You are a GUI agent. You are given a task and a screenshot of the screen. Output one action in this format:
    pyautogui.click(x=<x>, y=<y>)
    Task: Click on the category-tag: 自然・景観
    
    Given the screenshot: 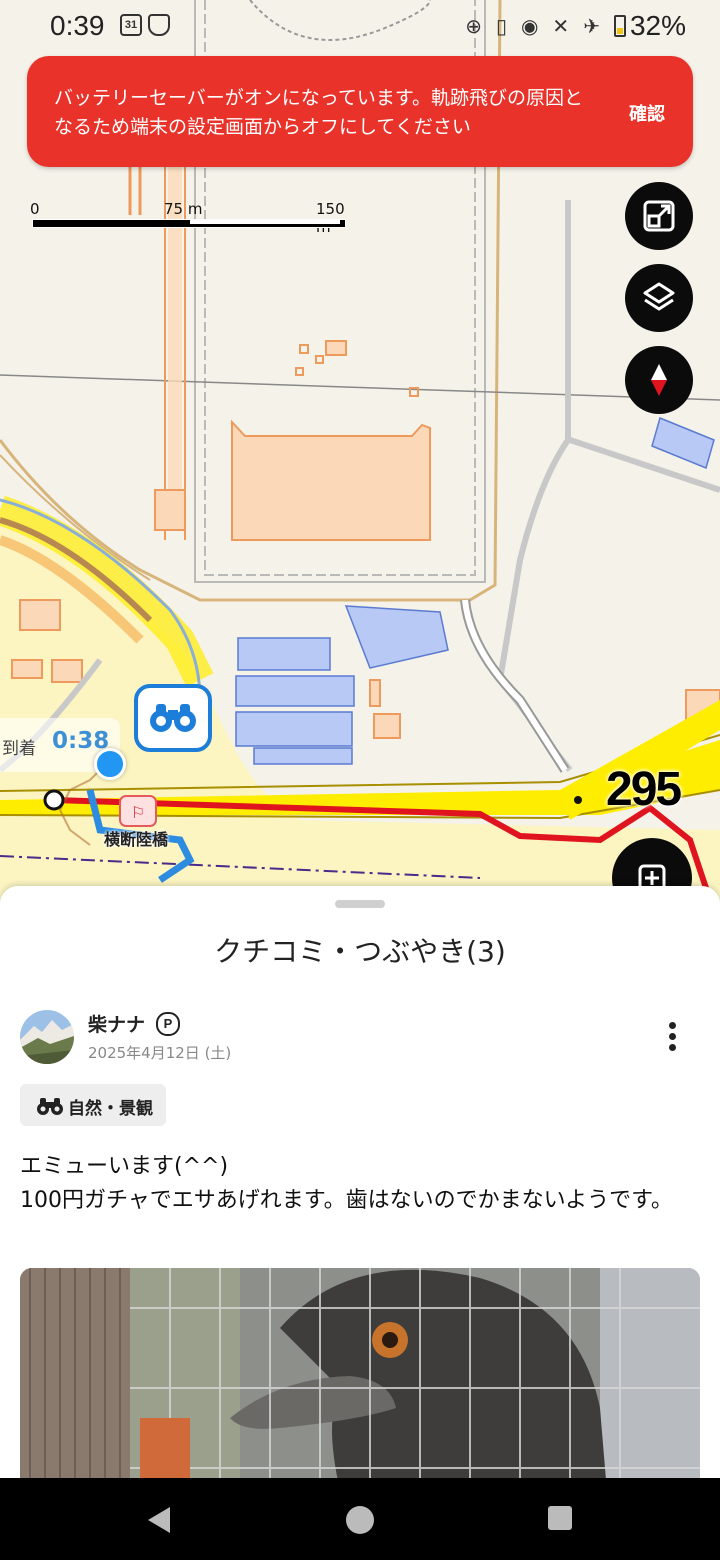 What is the action you would take?
    pyautogui.click(x=93, y=1105)
    